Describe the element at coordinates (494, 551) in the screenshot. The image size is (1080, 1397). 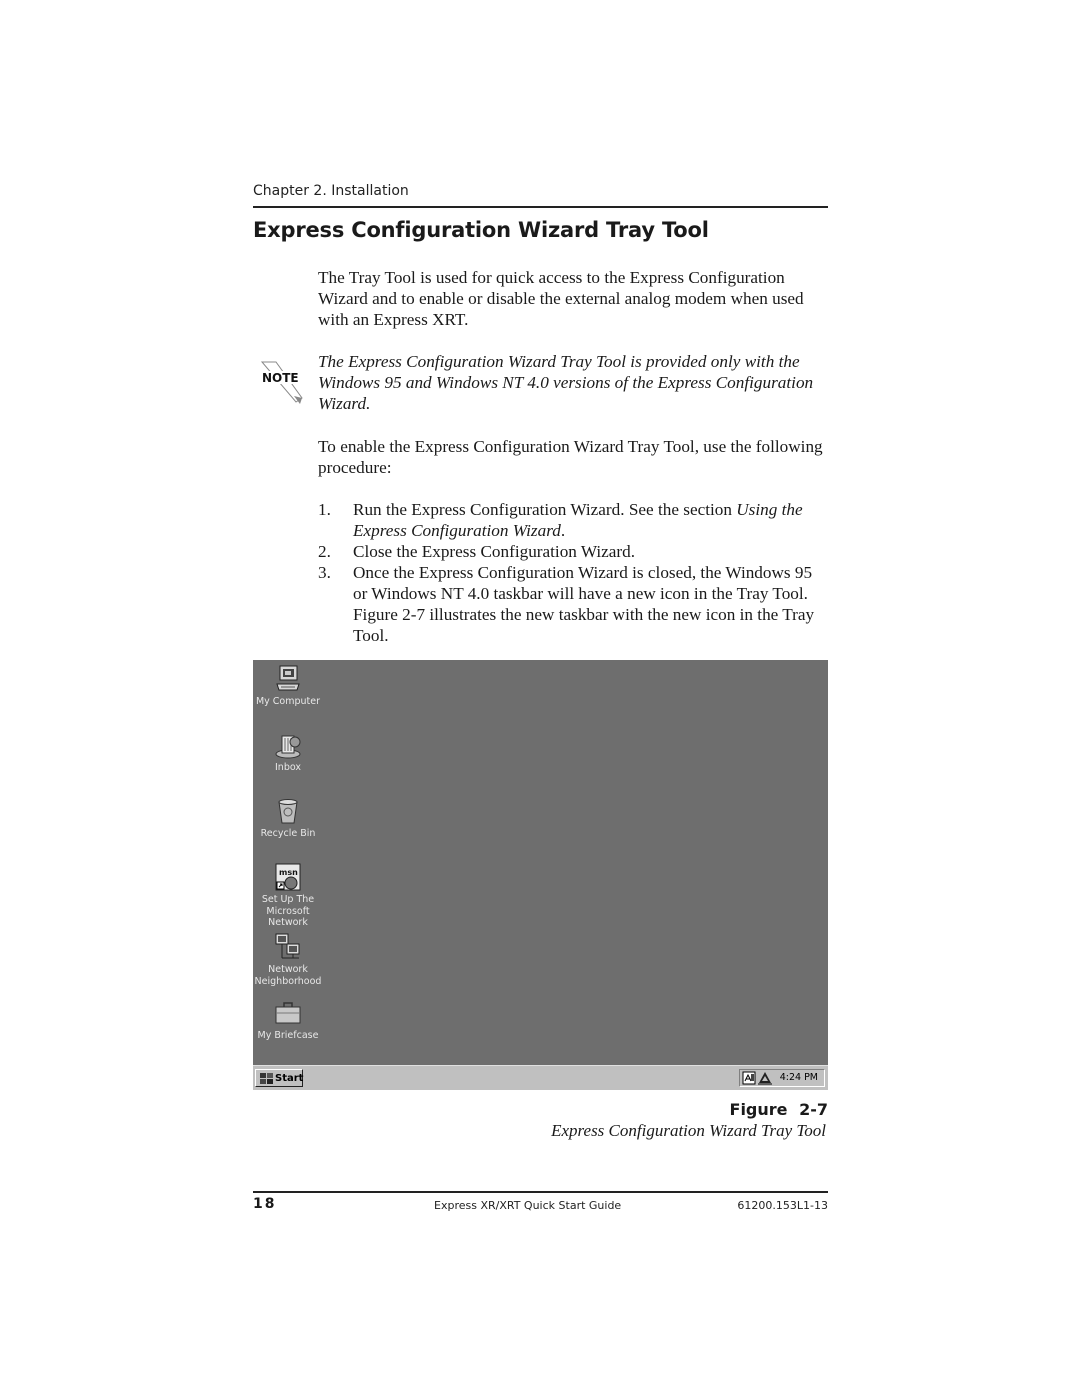
I see `step-text: Close the Express Configuration Wizard.` at that location.